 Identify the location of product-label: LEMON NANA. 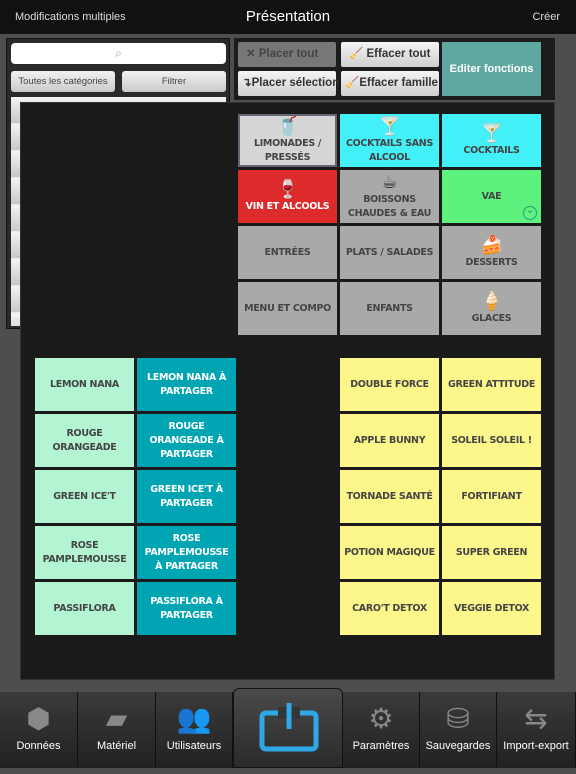
(84, 384).